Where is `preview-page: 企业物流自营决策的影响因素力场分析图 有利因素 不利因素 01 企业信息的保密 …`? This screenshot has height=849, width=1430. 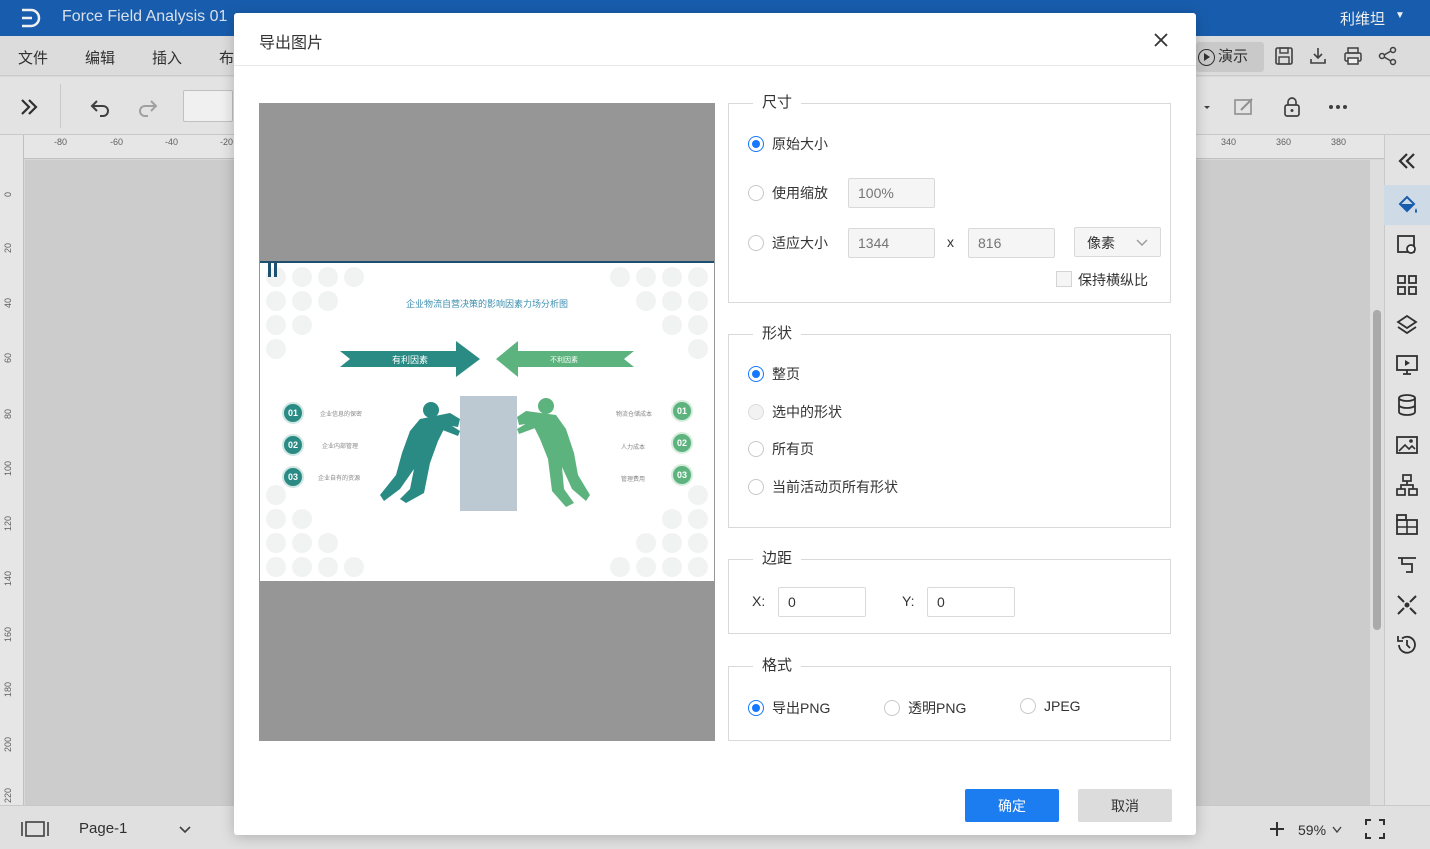
preview-page: 企业物流自营决策的影响因素力场分析图 有利因素 不利因素 01 企业信息的保密 … is located at coordinates (487, 421).